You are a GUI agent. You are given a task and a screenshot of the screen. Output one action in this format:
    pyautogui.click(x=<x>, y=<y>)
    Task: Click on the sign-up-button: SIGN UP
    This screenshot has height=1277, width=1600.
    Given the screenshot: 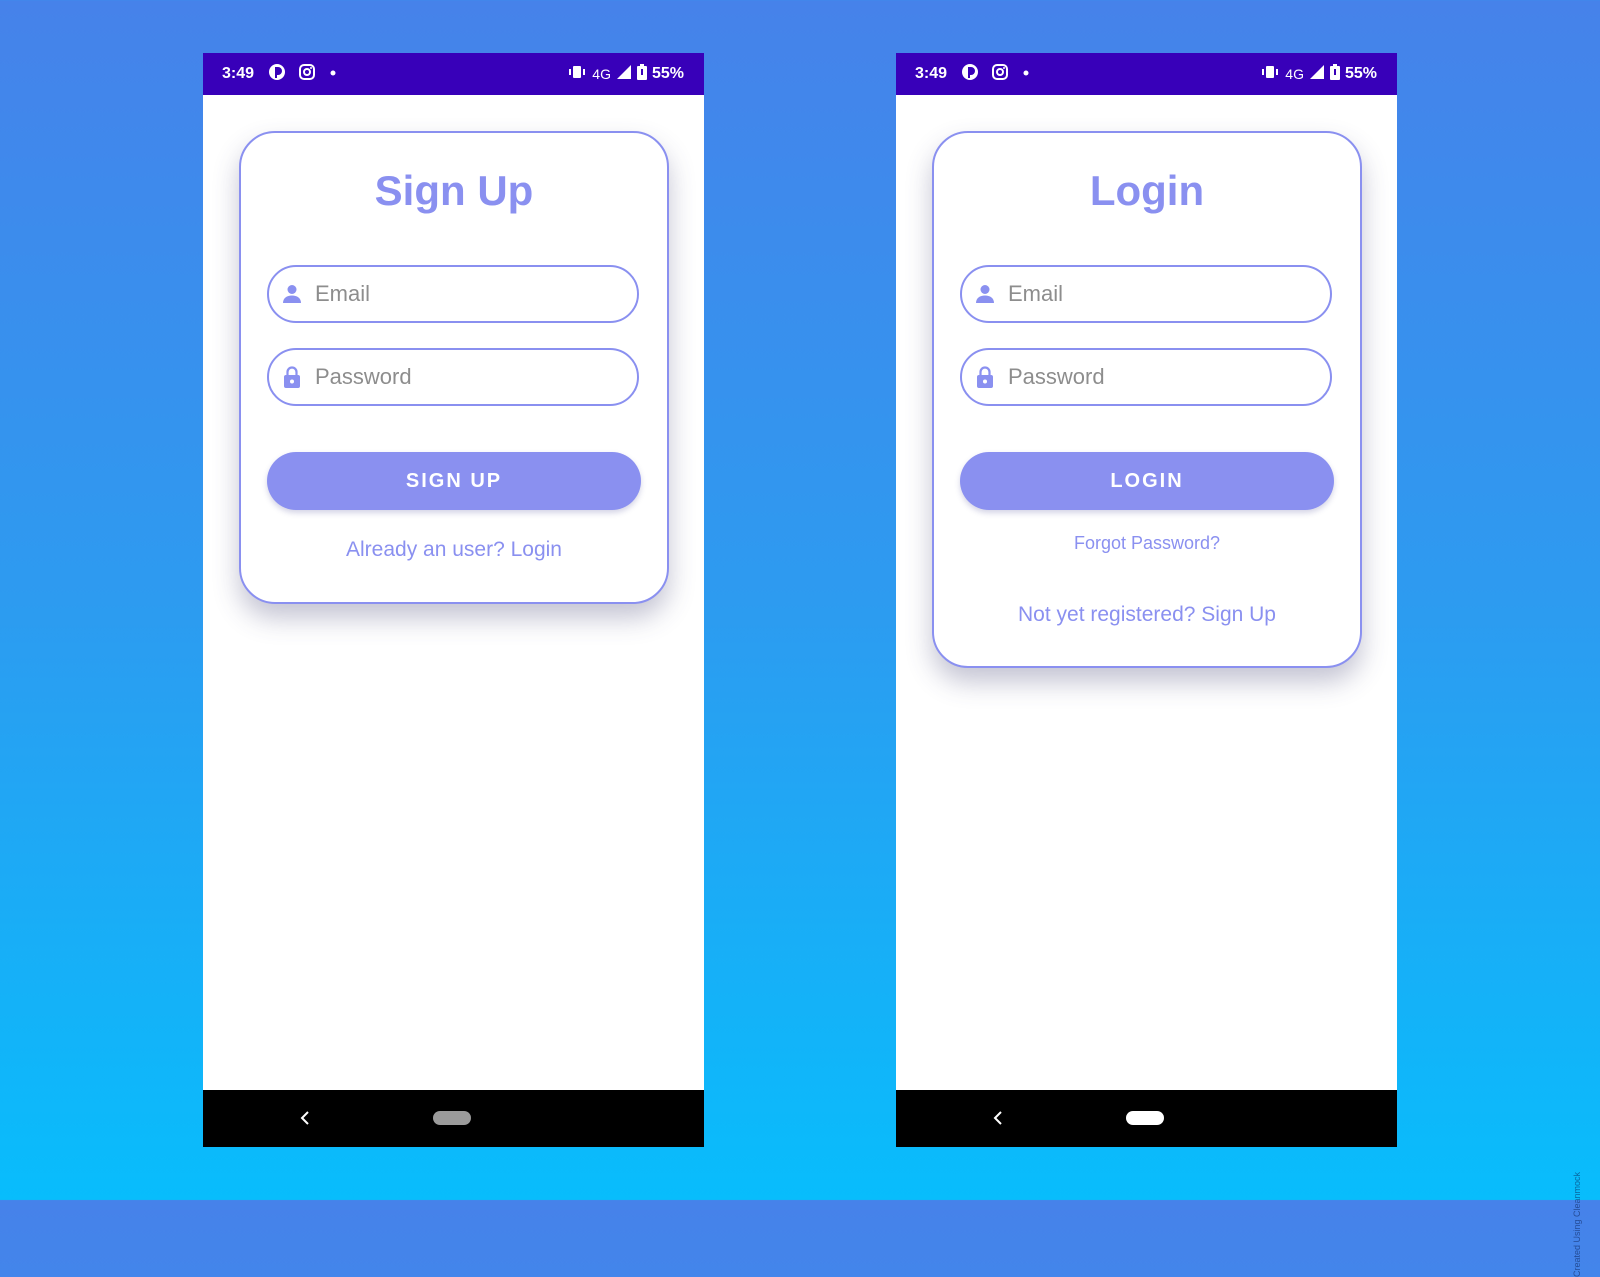 What is the action you would take?
    pyautogui.click(x=454, y=481)
    